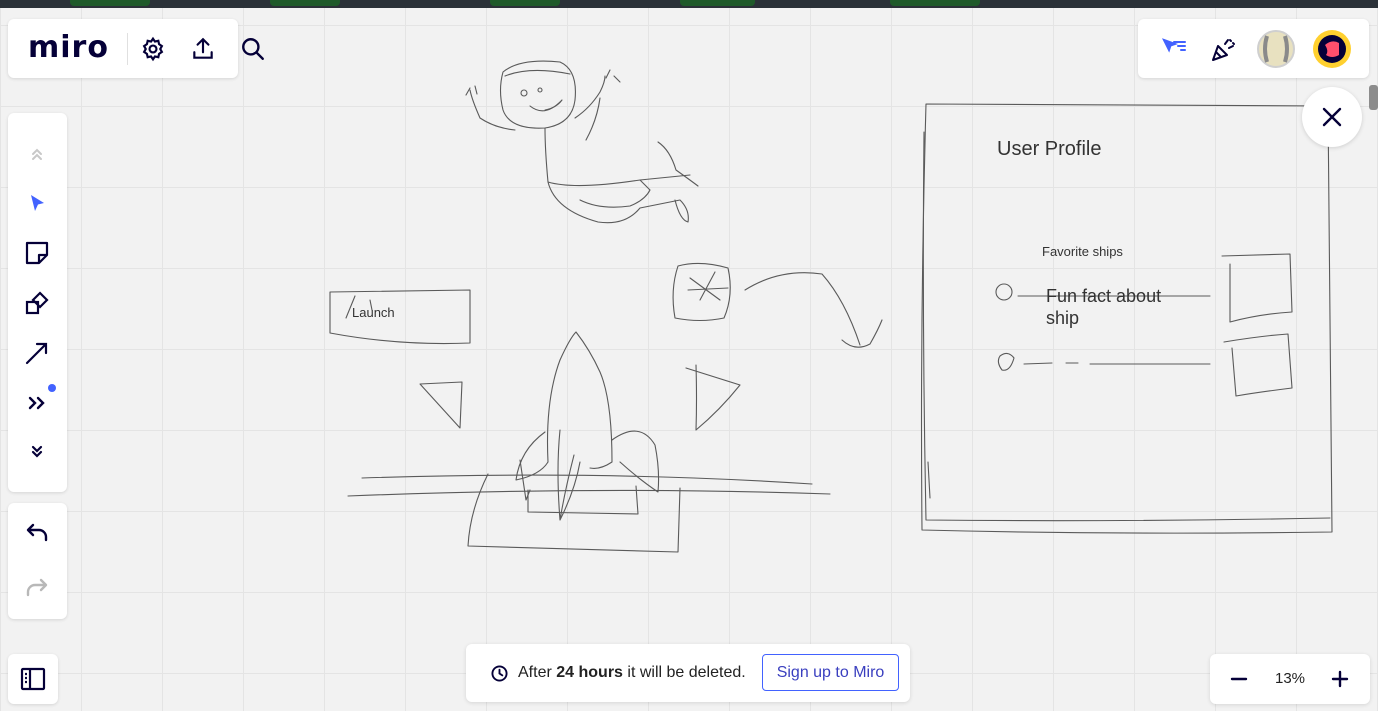 The height and width of the screenshot is (711, 1378). I want to click on zoom-in-icon, so click(1340, 679).